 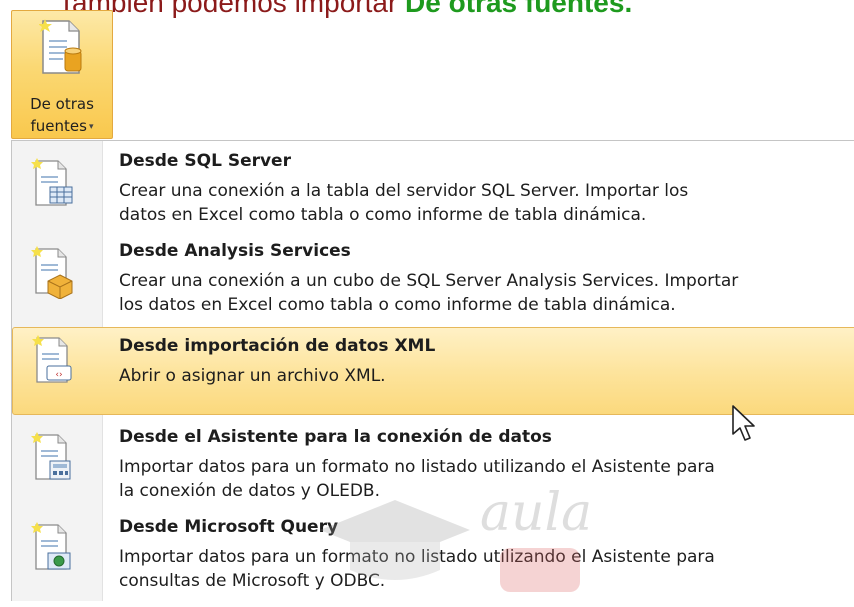 I want to click on caption-highlight: De otras fuentes., so click(x=519, y=9).